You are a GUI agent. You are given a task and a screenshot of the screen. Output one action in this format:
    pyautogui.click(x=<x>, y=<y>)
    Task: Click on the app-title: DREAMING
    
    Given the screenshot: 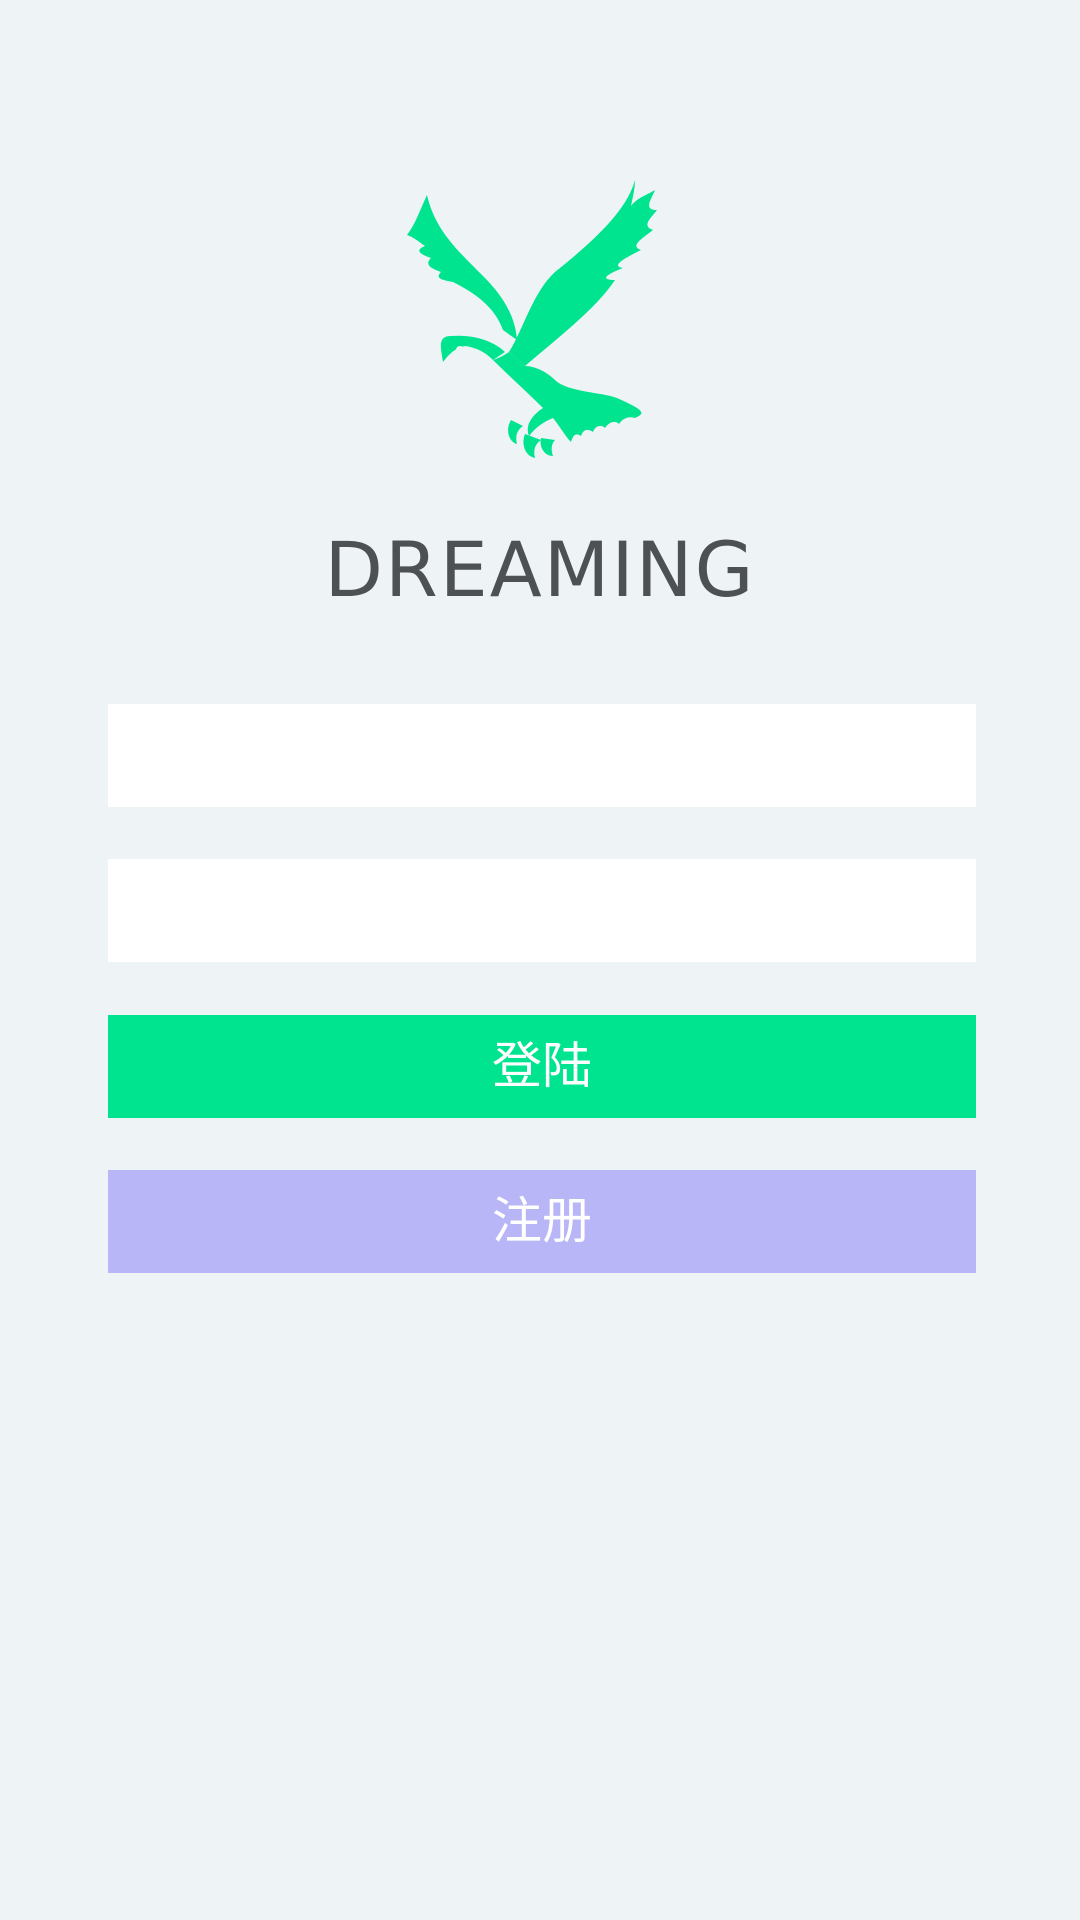 What is the action you would take?
    pyautogui.click(x=540, y=569)
    